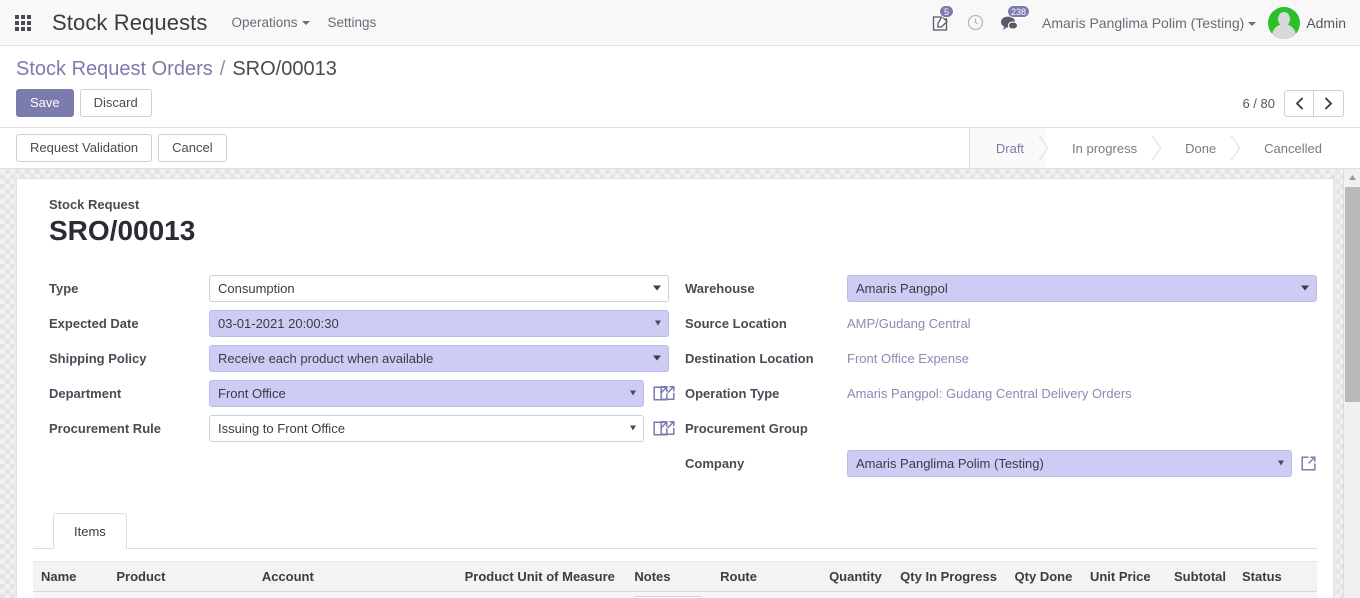 The height and width of the screenshot is (598, 1360). What do you see at coordinates (1196, 576) in the screenshot?
I see `column-header-subtotal: Subtotal` at bounding box center [1196, 576].